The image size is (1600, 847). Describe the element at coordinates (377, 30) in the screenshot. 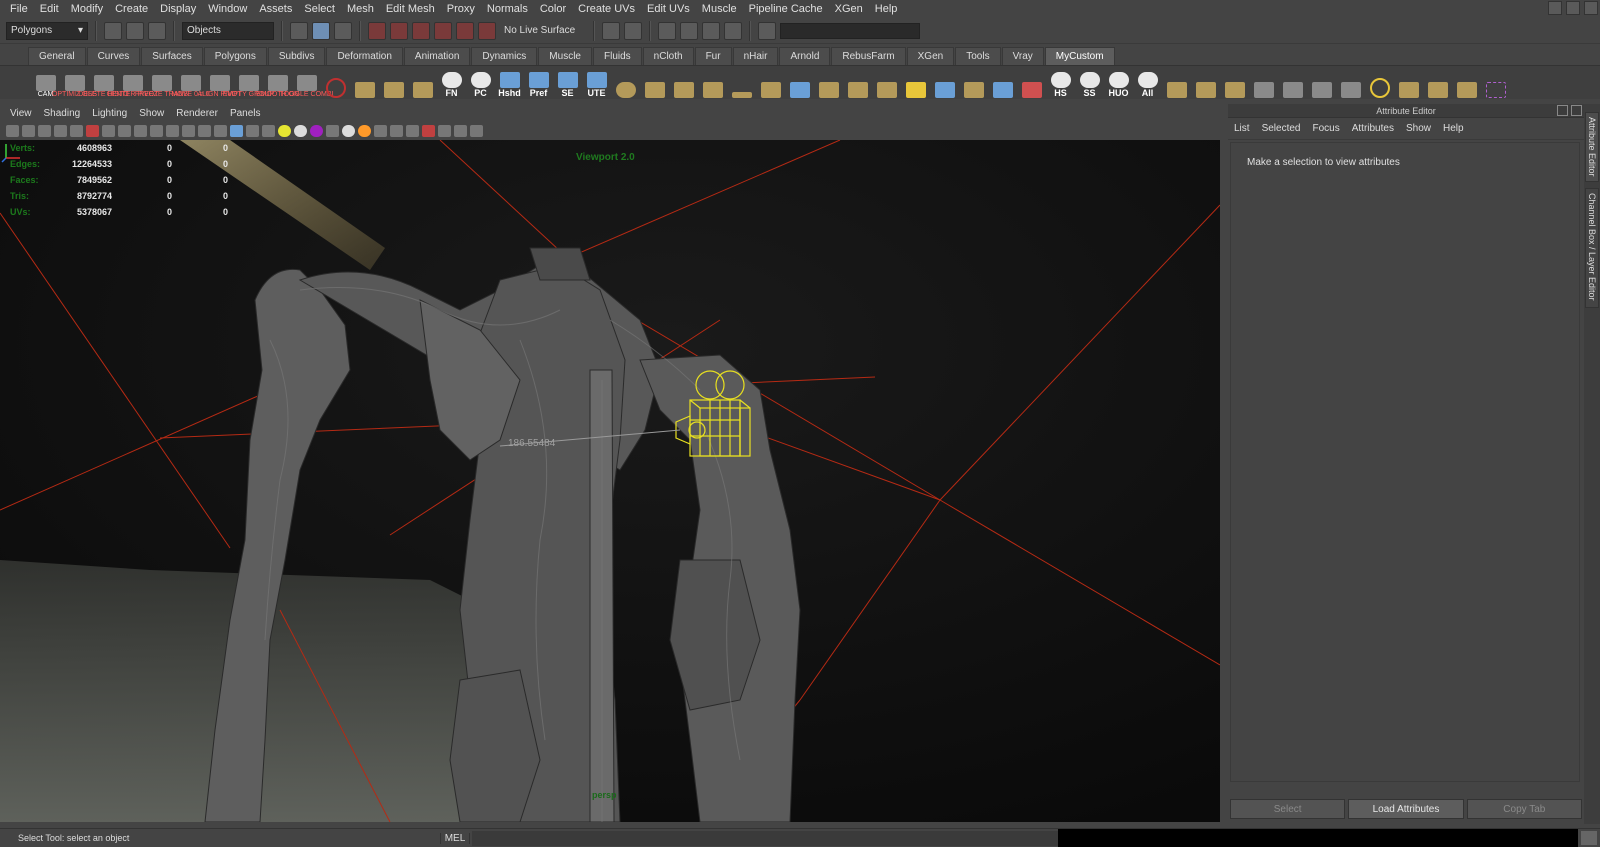

I see `snap-grid-icon` at that location.